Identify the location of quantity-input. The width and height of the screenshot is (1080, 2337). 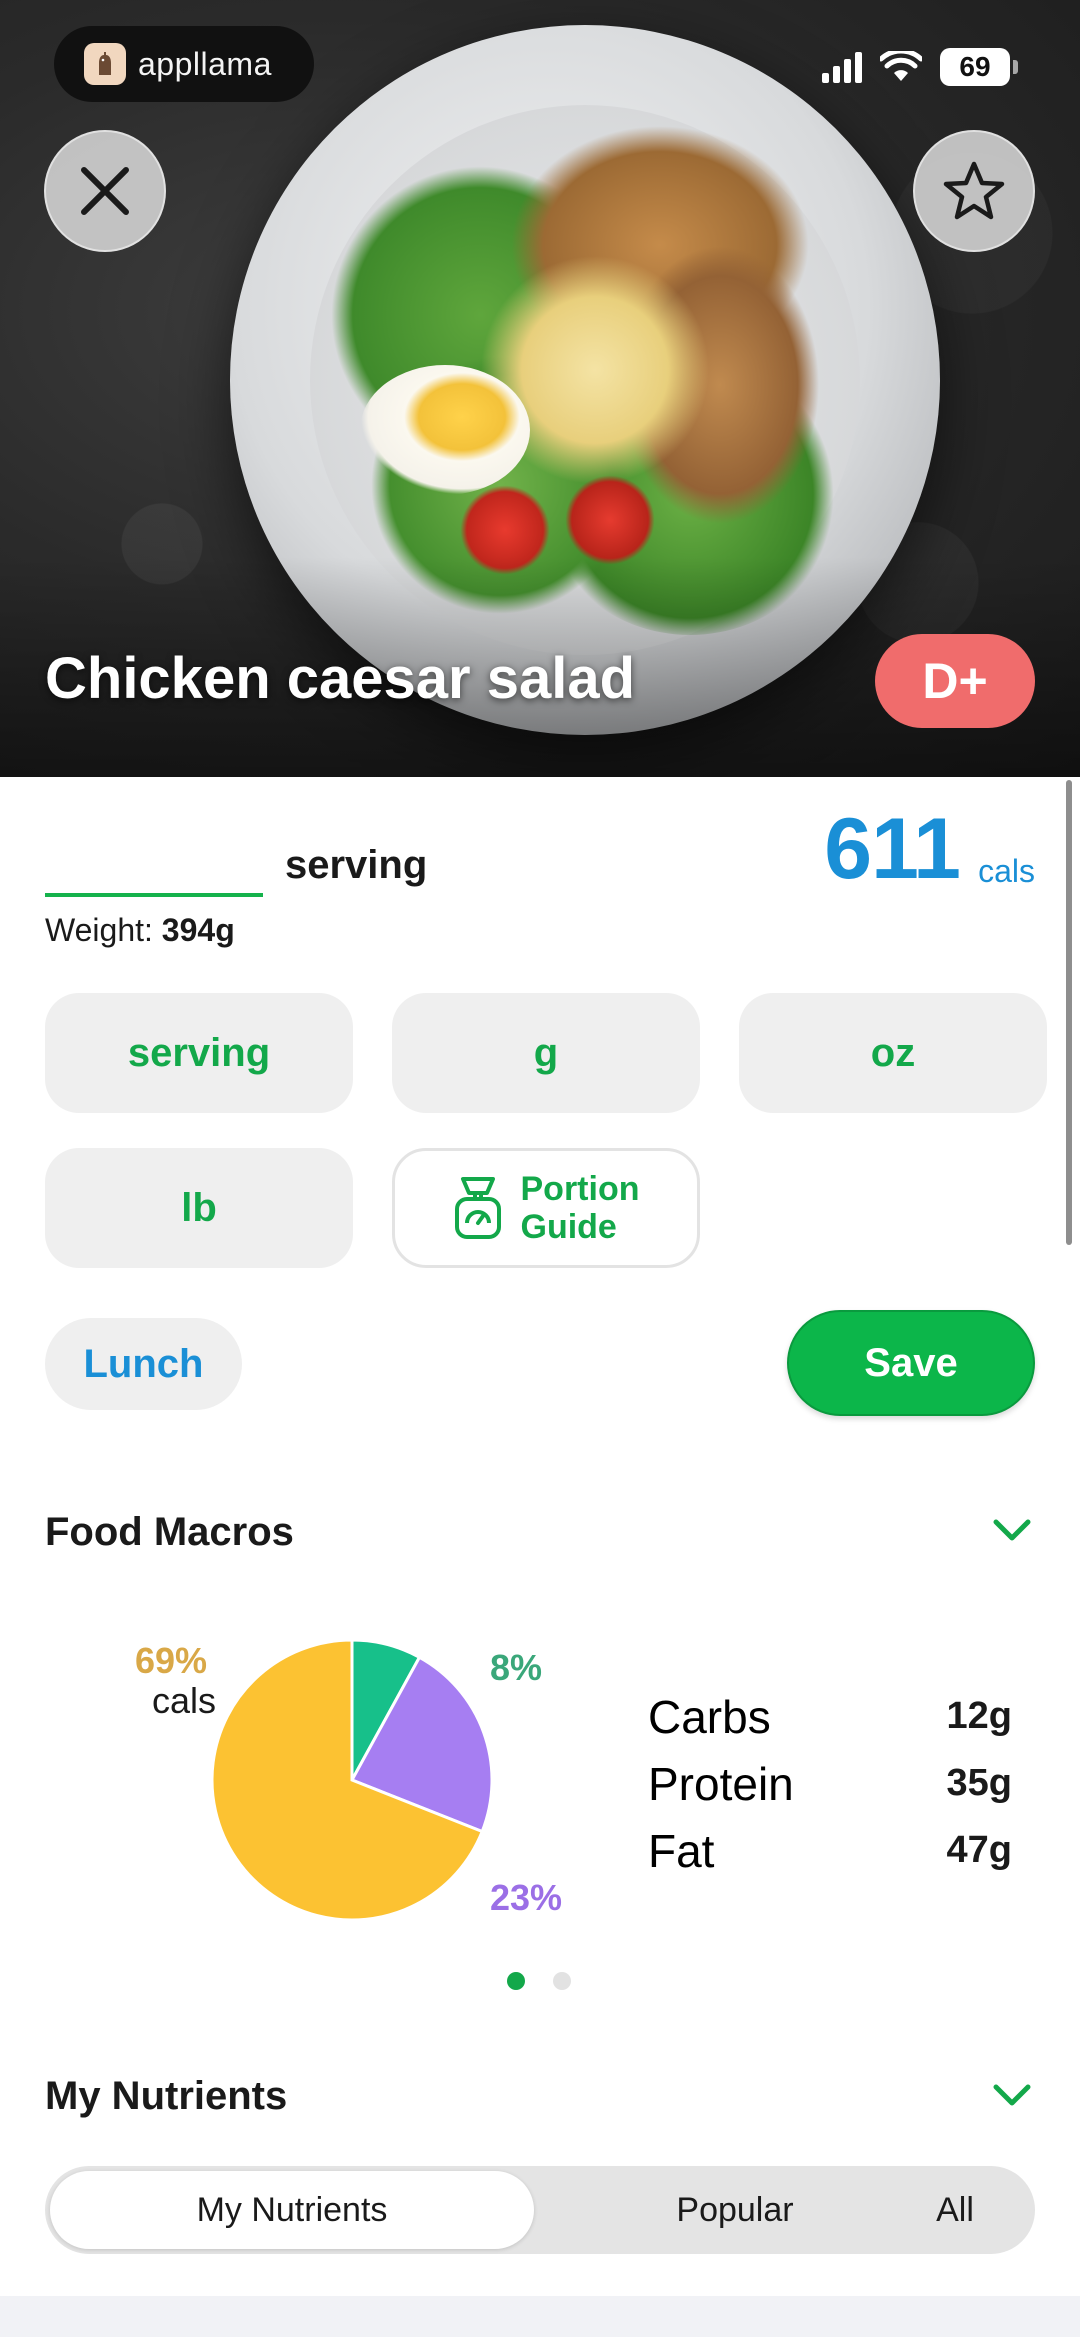
(154, 866).